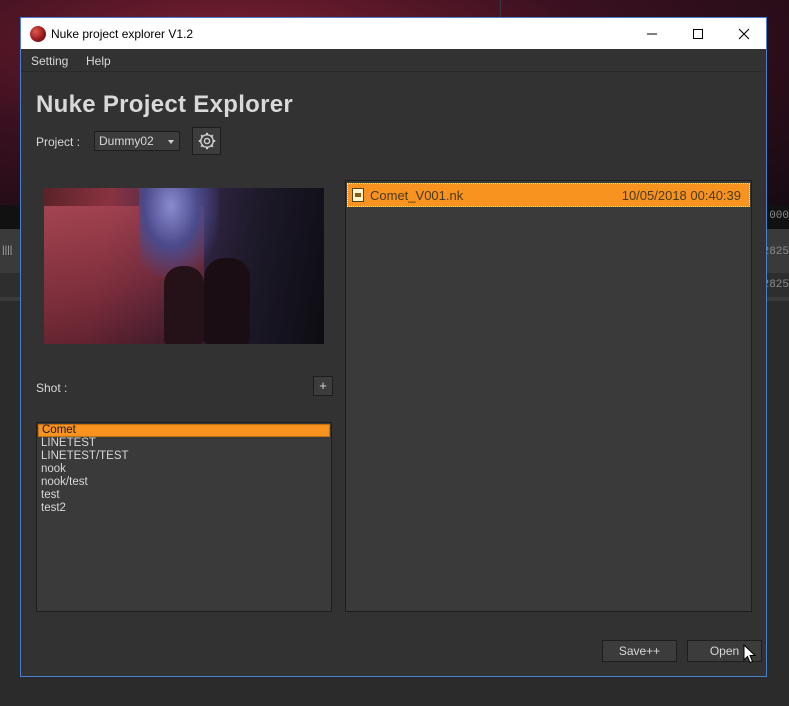 The width and height of the screenshot is (789, 706). I want to click on minimize-icon, so click(652, 34).